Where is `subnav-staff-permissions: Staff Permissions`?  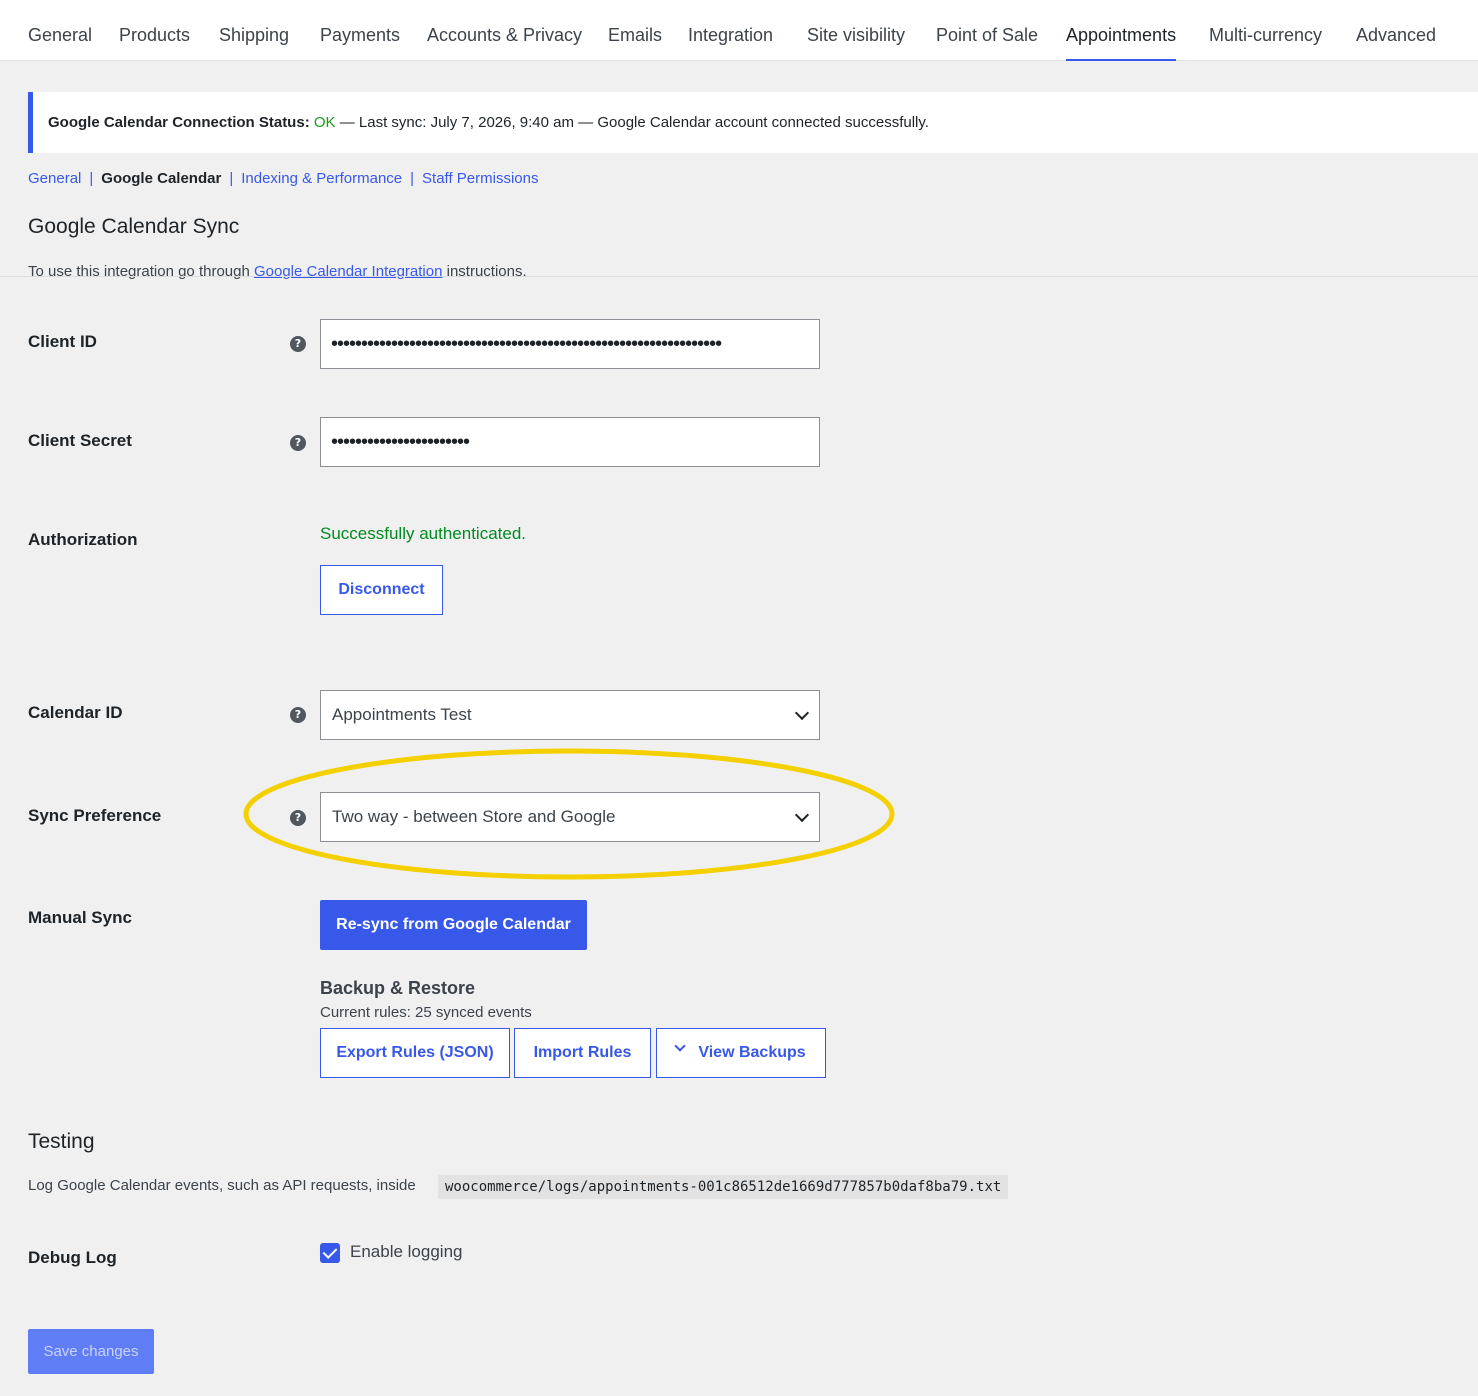 subnav-staff-permissions: Staff Permissions is located at coordinates (480, 178).